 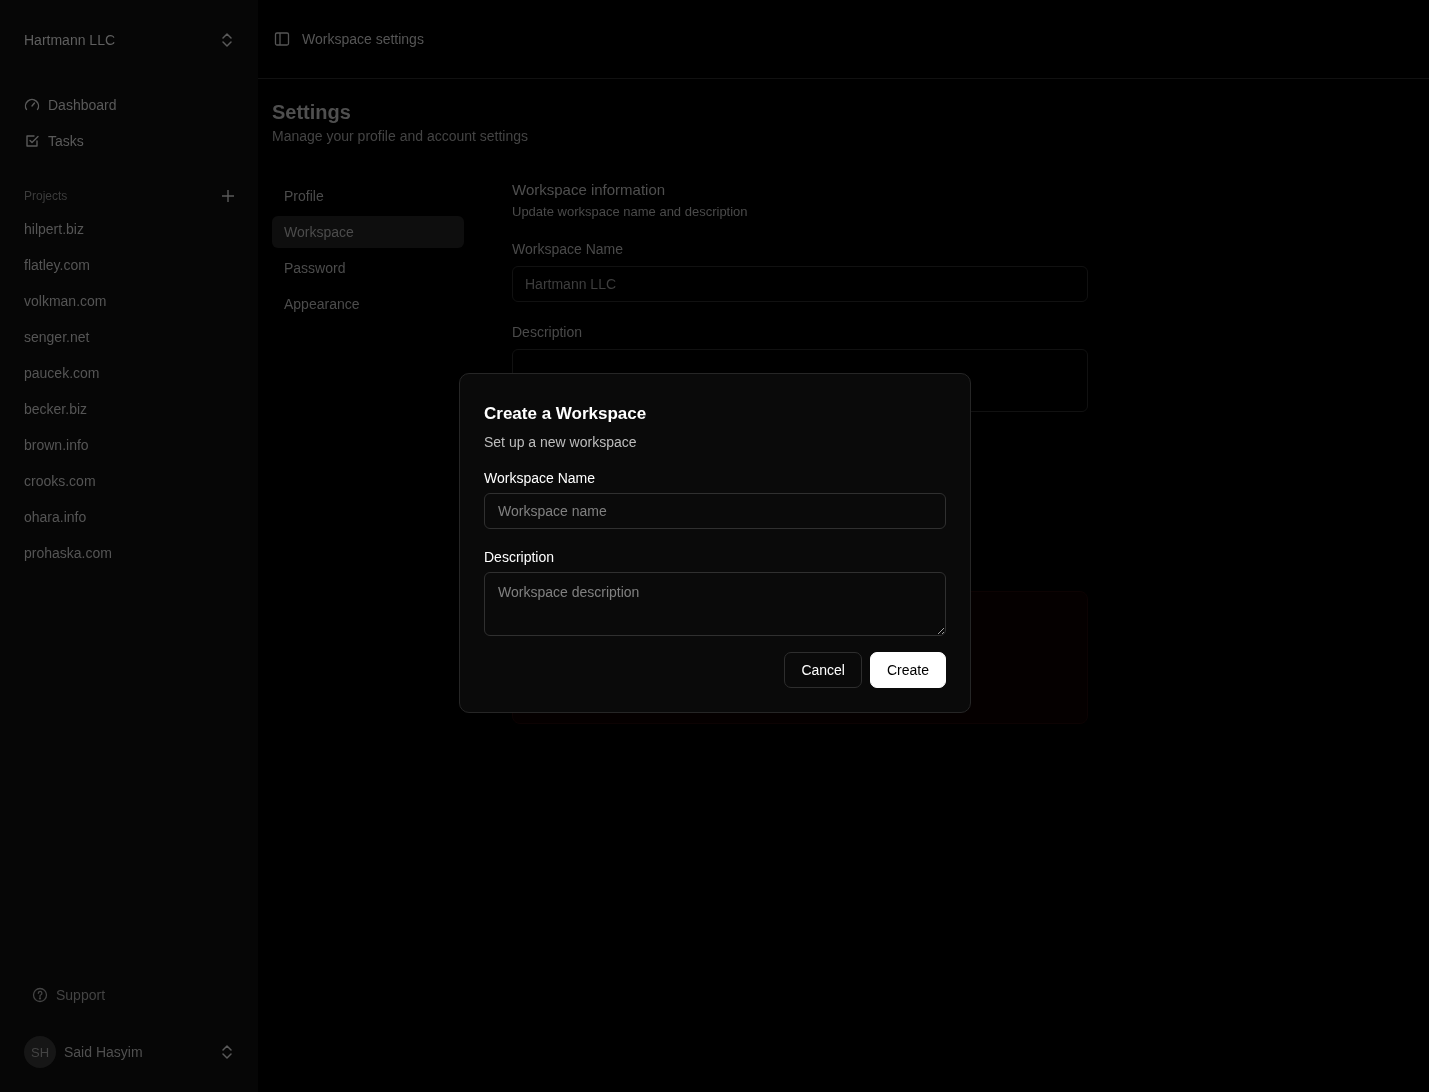 What do you see at coordinates (589, 190) in the screenshot?
I see `section-title: Workspace information` at bounding box center [589, 190].